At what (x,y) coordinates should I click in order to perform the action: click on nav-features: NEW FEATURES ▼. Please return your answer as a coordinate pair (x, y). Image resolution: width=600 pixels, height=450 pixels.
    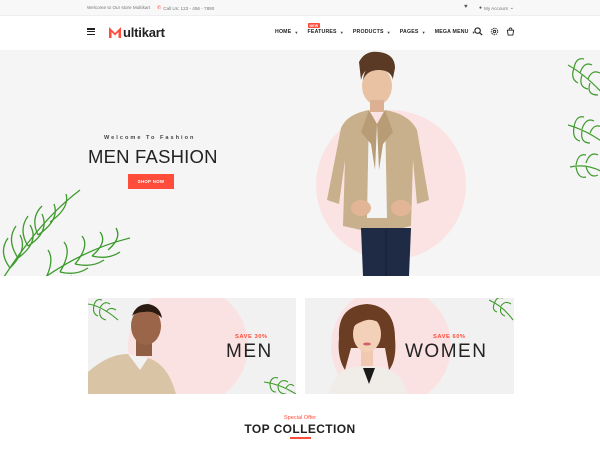
    Looking at the image, I should click on (325, 29).